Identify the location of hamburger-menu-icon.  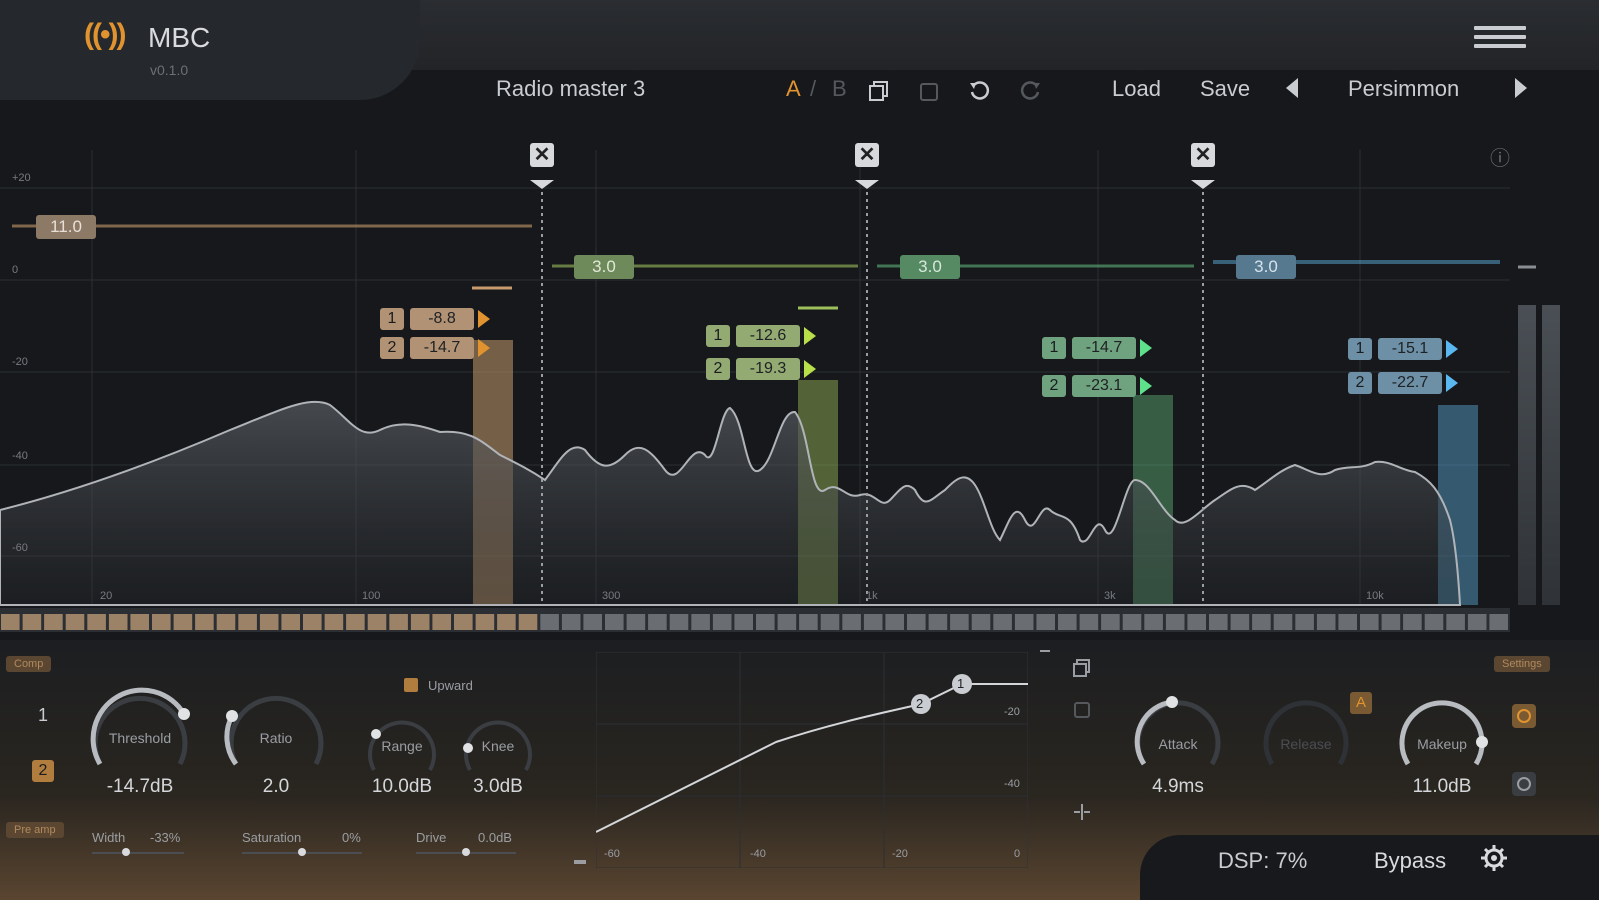
(1500, 39).